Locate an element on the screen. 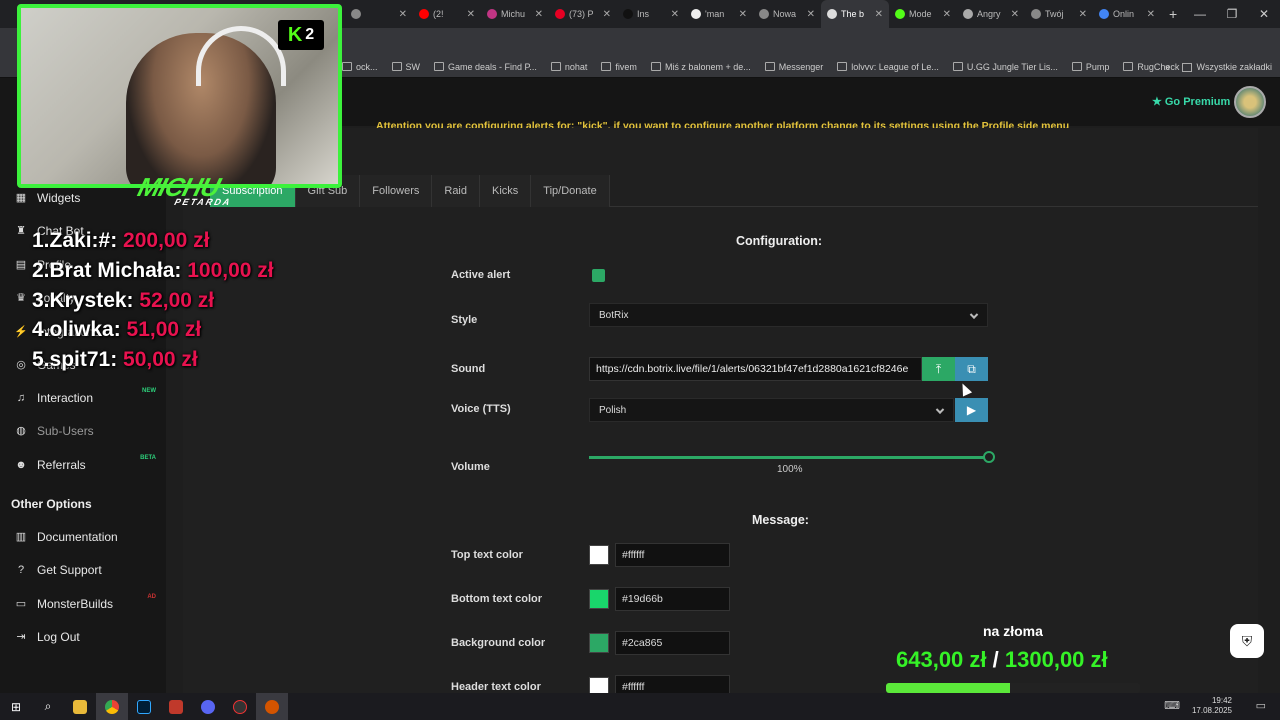 This screenshot has height=720, width=1280. tab-raid: Raid is located at coordinates (456, 191).